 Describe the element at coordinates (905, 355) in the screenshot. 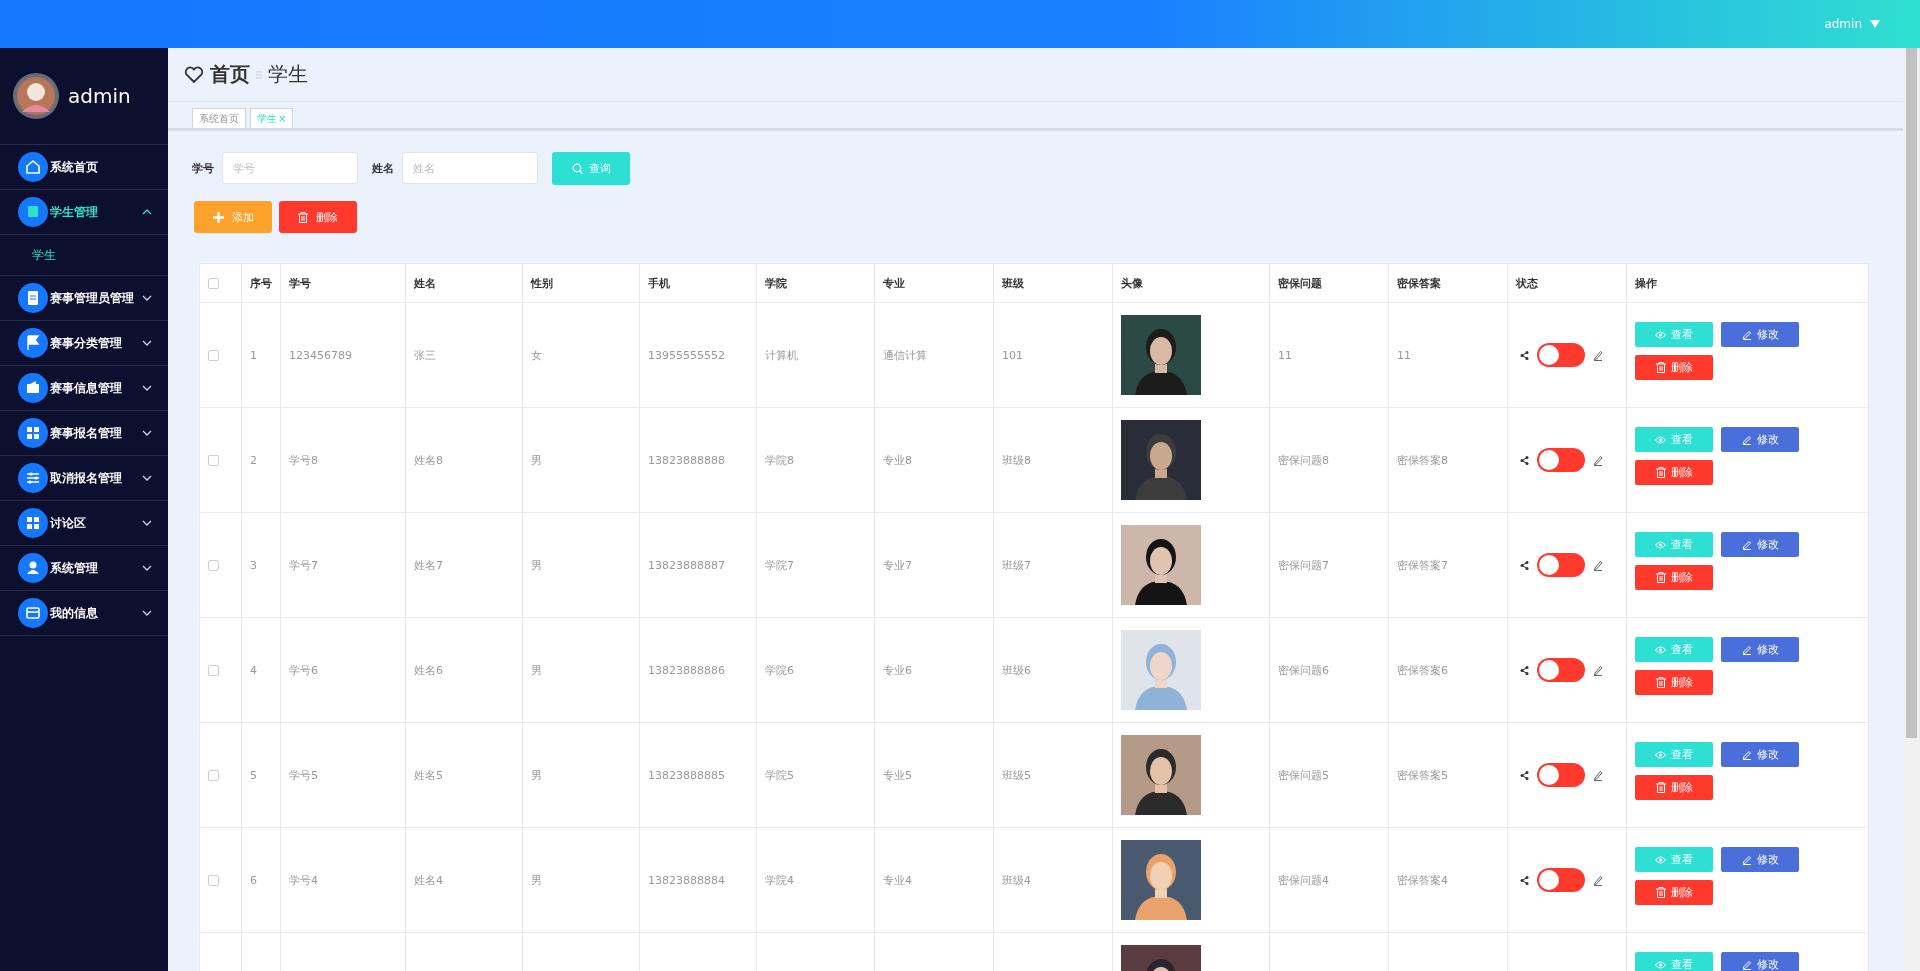

I see `table-cell: 通信计算` at that location.